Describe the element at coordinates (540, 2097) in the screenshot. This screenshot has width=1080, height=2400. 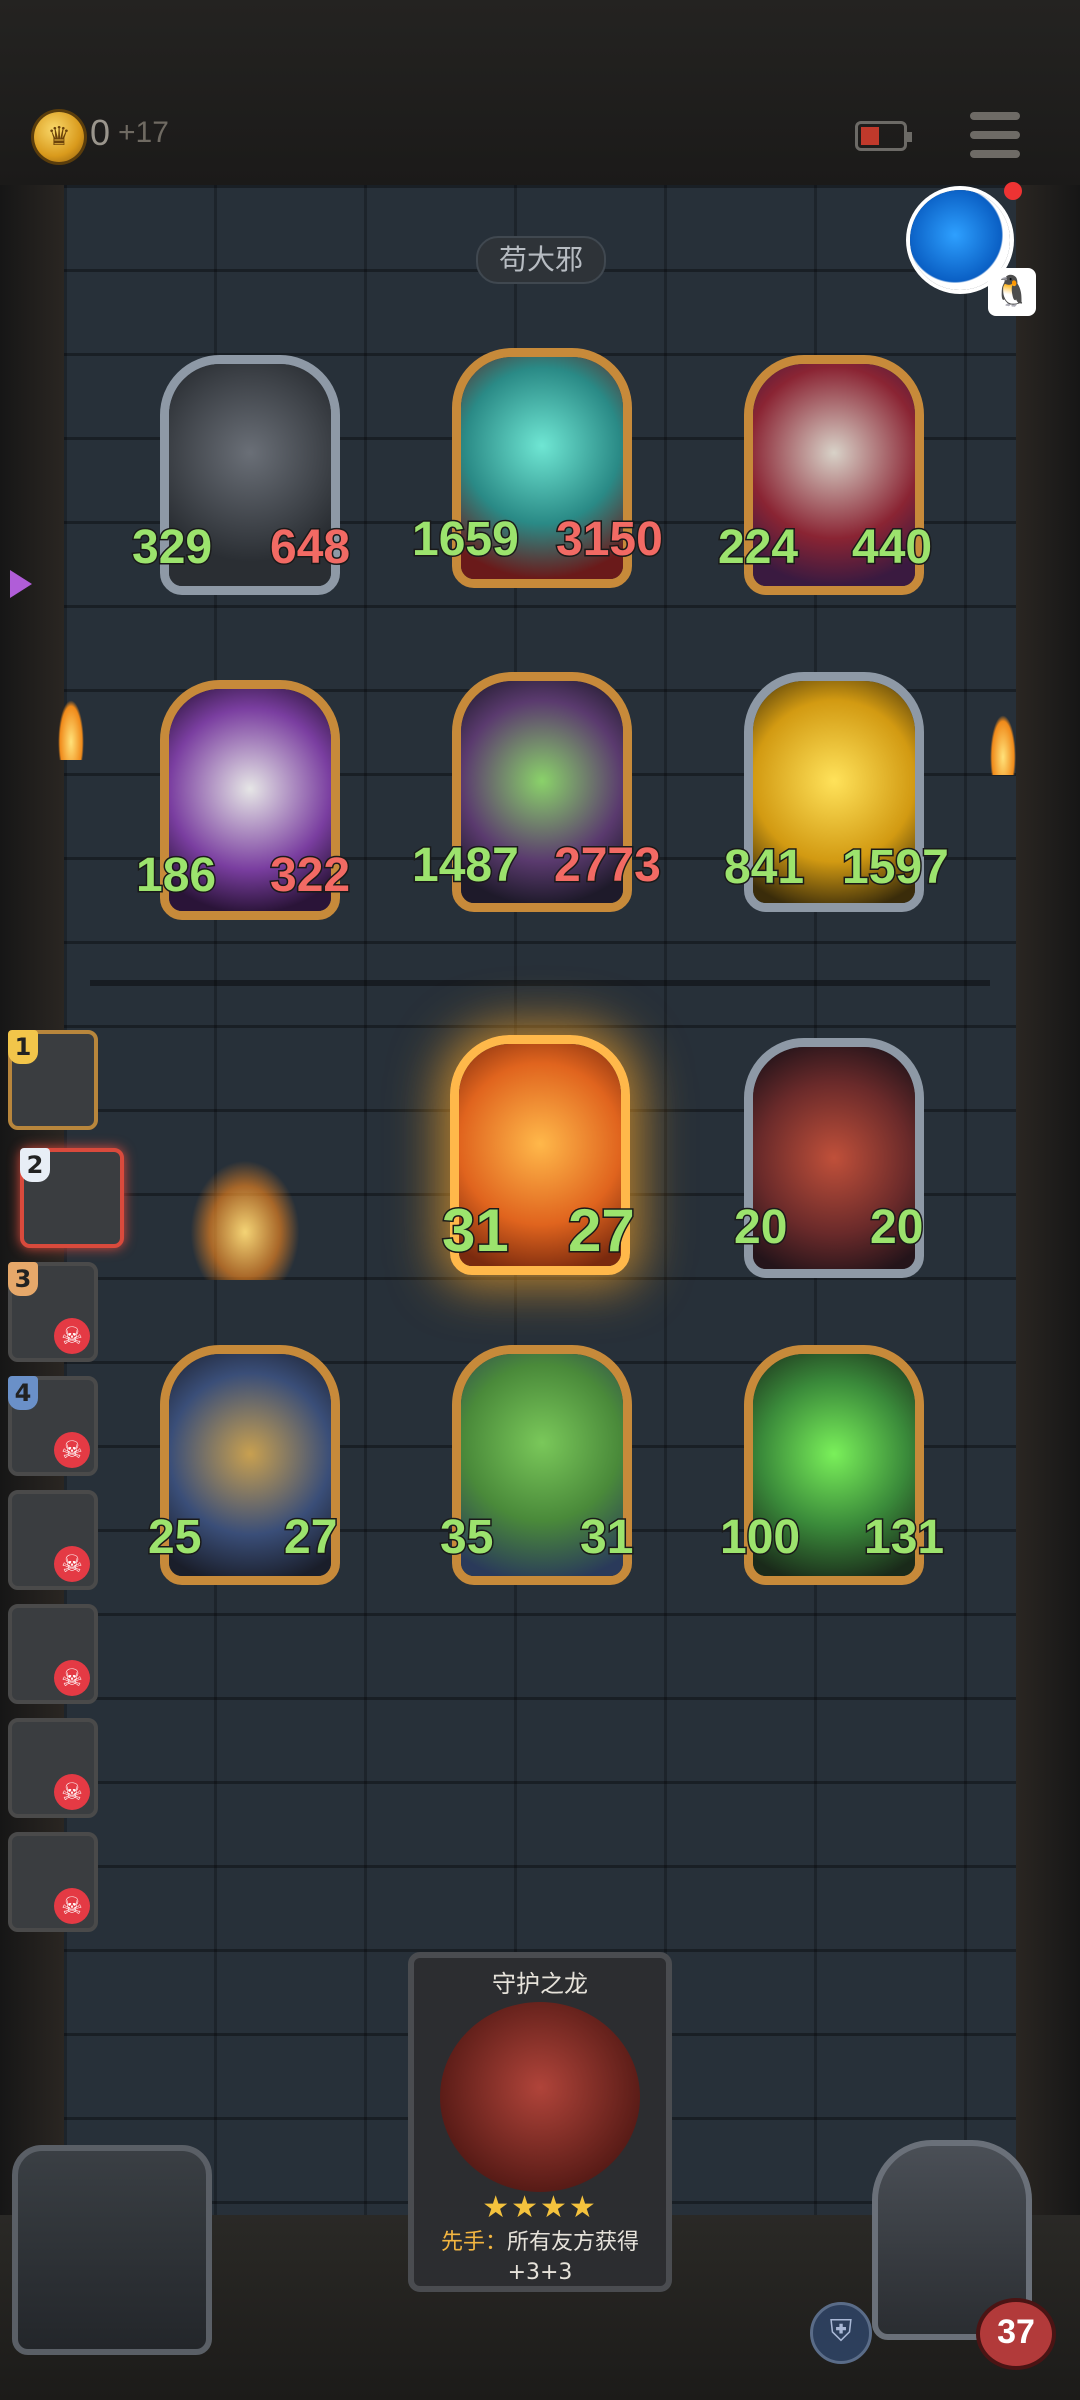
I see `guardian-dragon-portrait` at that location.